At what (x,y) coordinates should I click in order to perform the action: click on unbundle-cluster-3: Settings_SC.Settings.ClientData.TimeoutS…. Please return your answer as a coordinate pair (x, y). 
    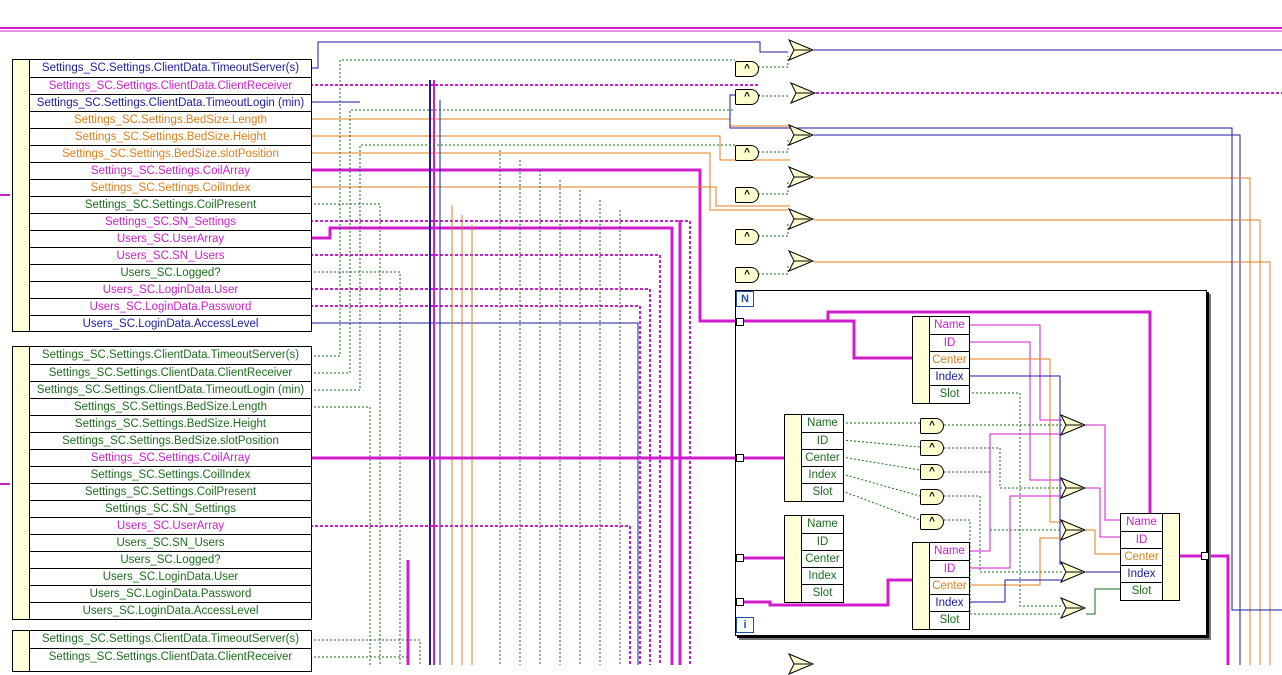
    Looking at the image, I should click on (162, 651).